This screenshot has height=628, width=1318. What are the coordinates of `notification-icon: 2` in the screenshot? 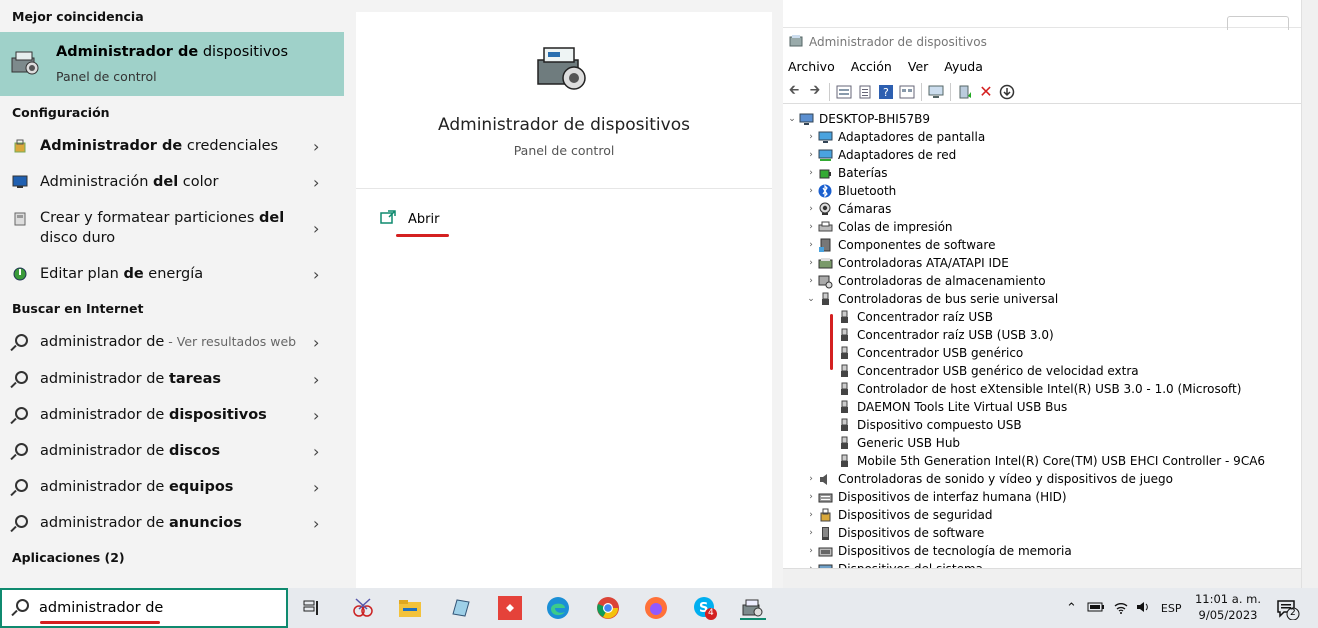 It's located at (1288, 611).